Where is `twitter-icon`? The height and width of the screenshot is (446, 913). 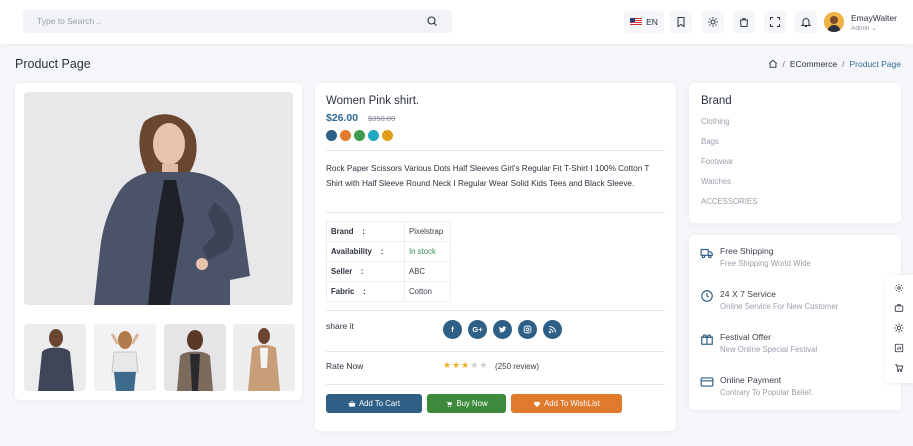 twitter-icon is located at coordinates (502, 329).